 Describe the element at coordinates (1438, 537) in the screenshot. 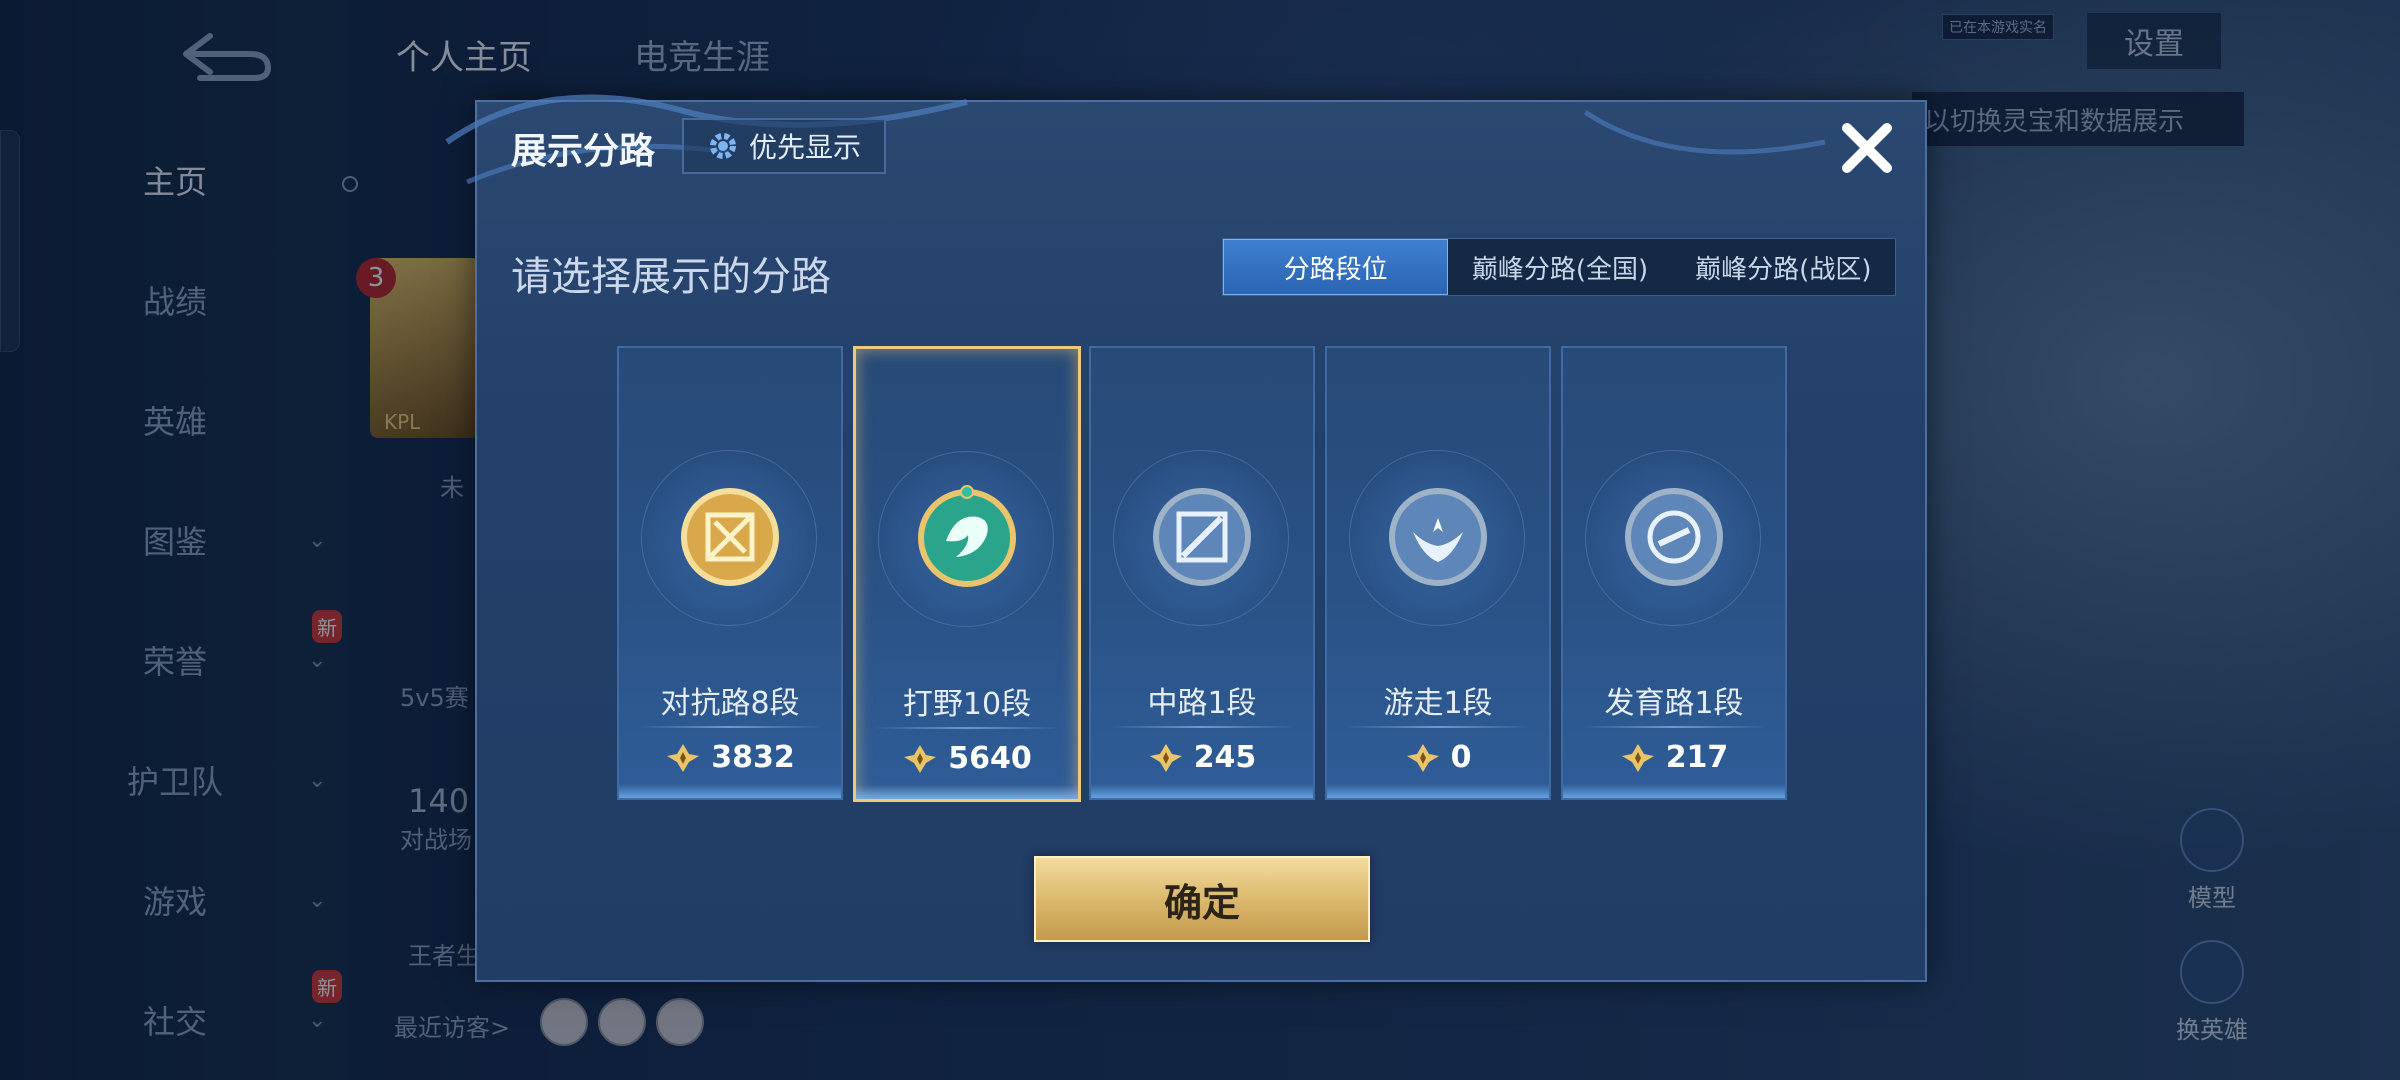

I see `roam-wings-icon` at that location.